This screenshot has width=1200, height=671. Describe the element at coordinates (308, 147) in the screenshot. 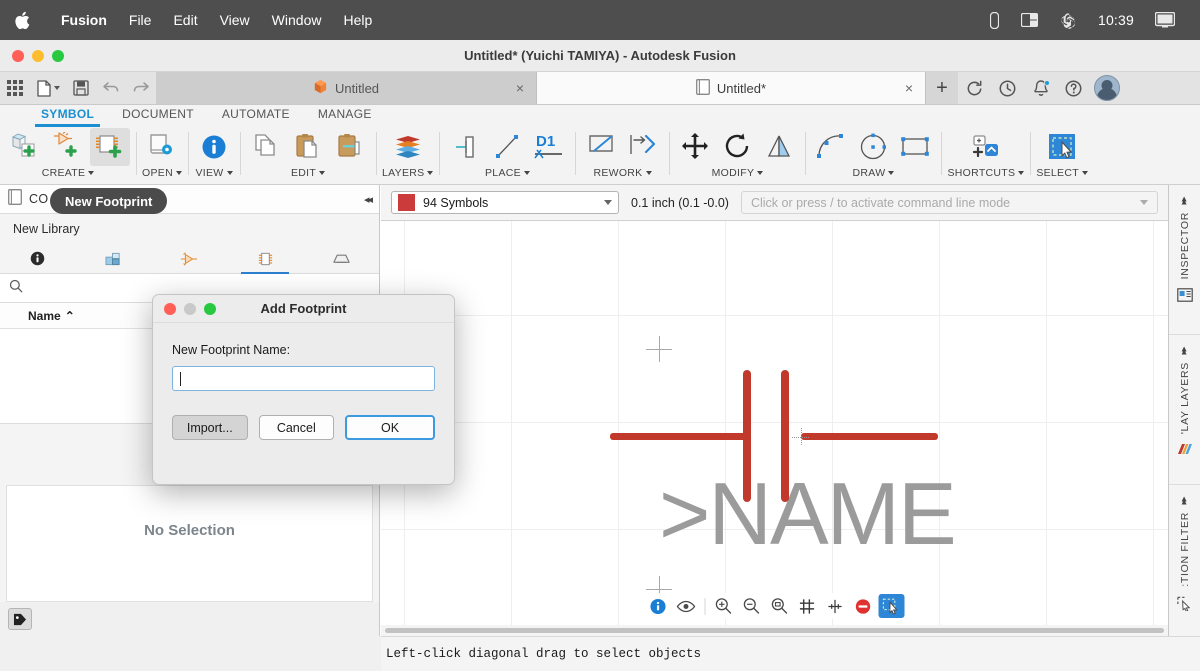

I see `paste-icon` at that location.